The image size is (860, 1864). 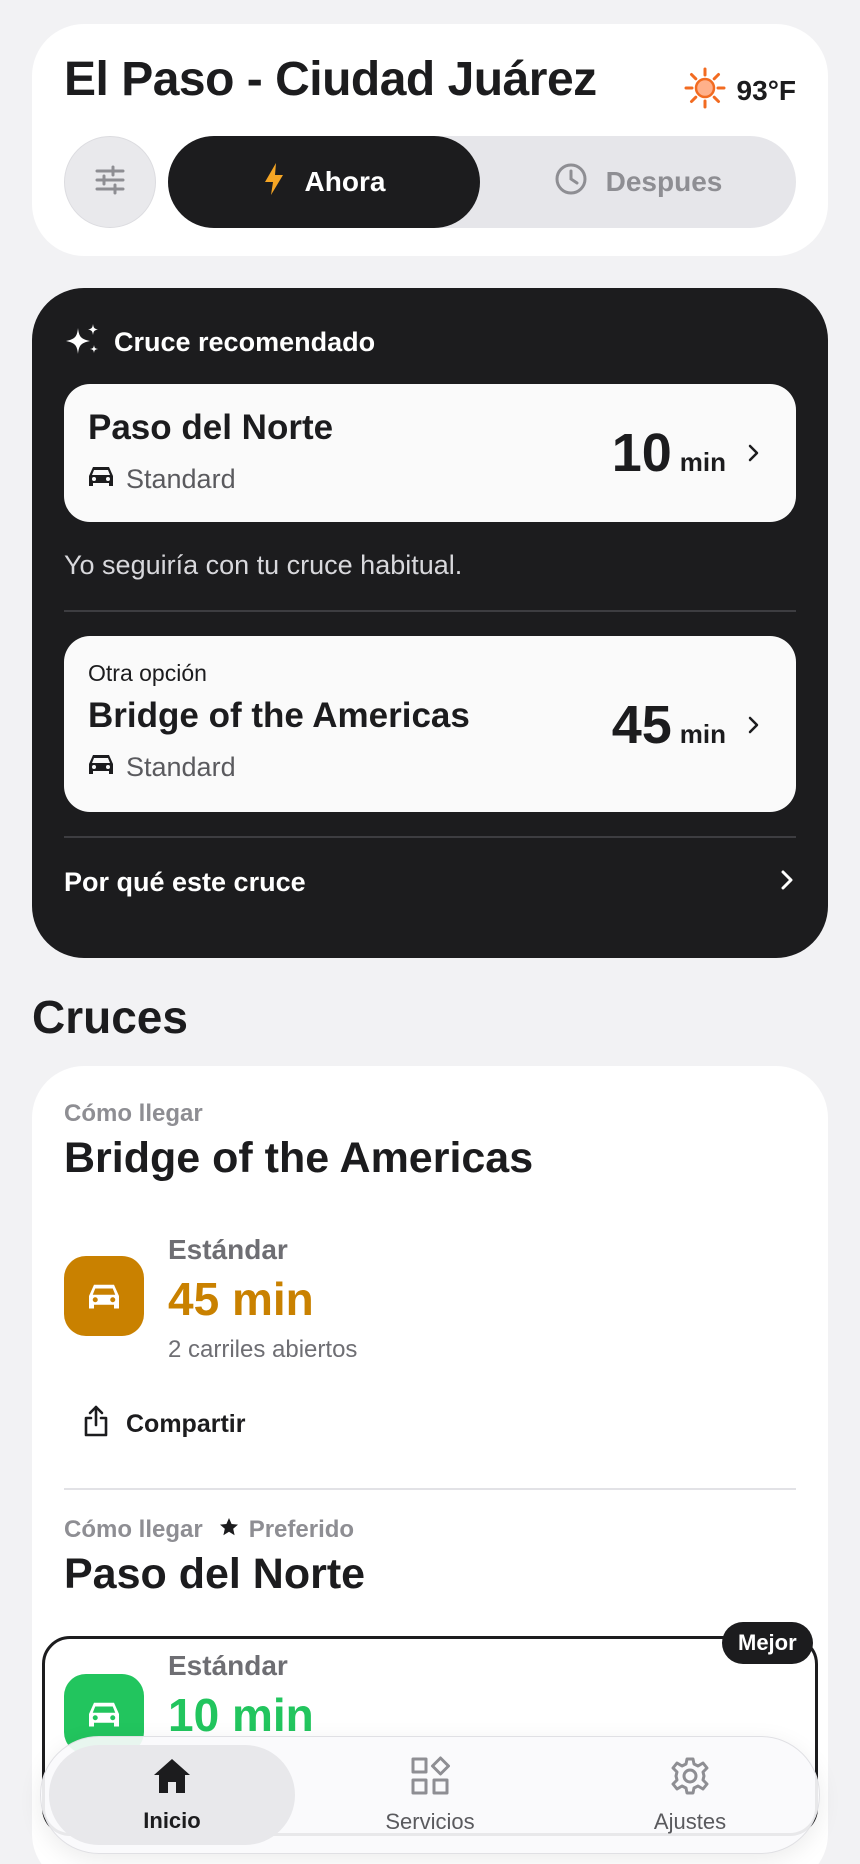 I want to click on recommendation-heading-label: Cruce recomendado, so click(x=245, y=342).